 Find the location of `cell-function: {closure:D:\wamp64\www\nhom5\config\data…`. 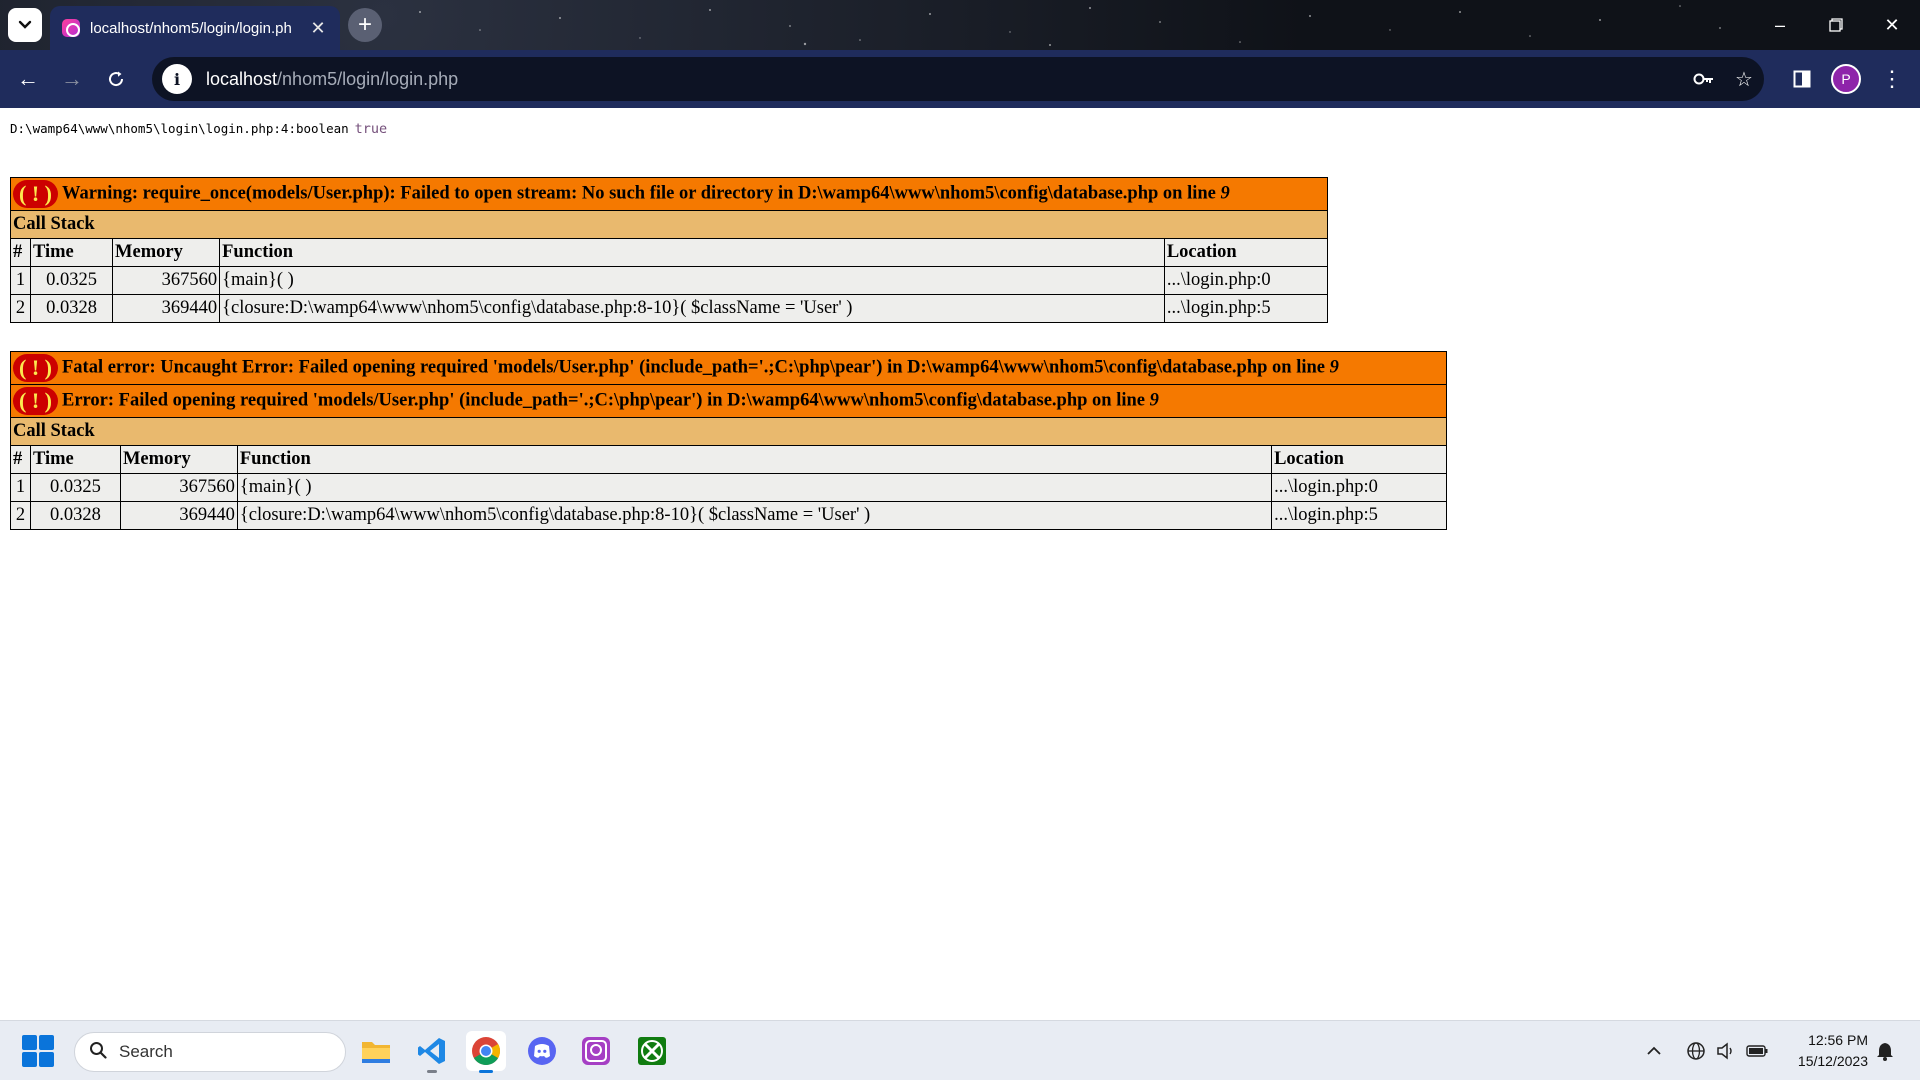

cell-function: {closure:D:\wamp64\www\nhom5\config\data… is located at coordinates (754, 515).